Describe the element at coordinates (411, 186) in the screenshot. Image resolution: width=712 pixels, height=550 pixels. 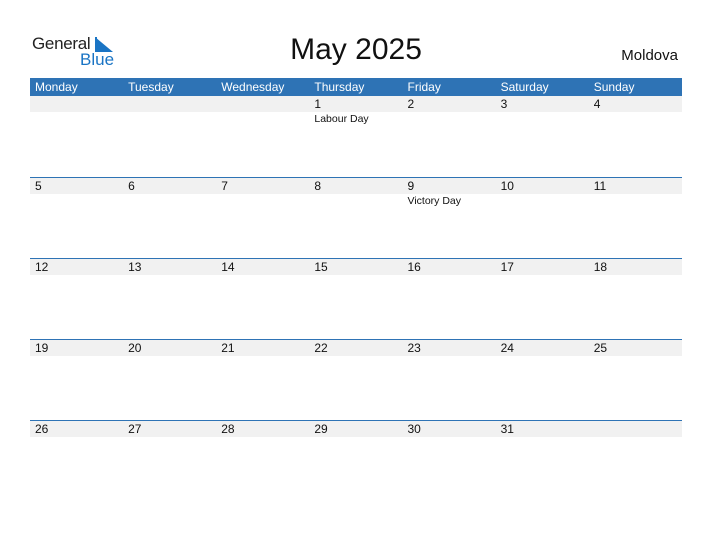
I see `day-number: 9` at that location.